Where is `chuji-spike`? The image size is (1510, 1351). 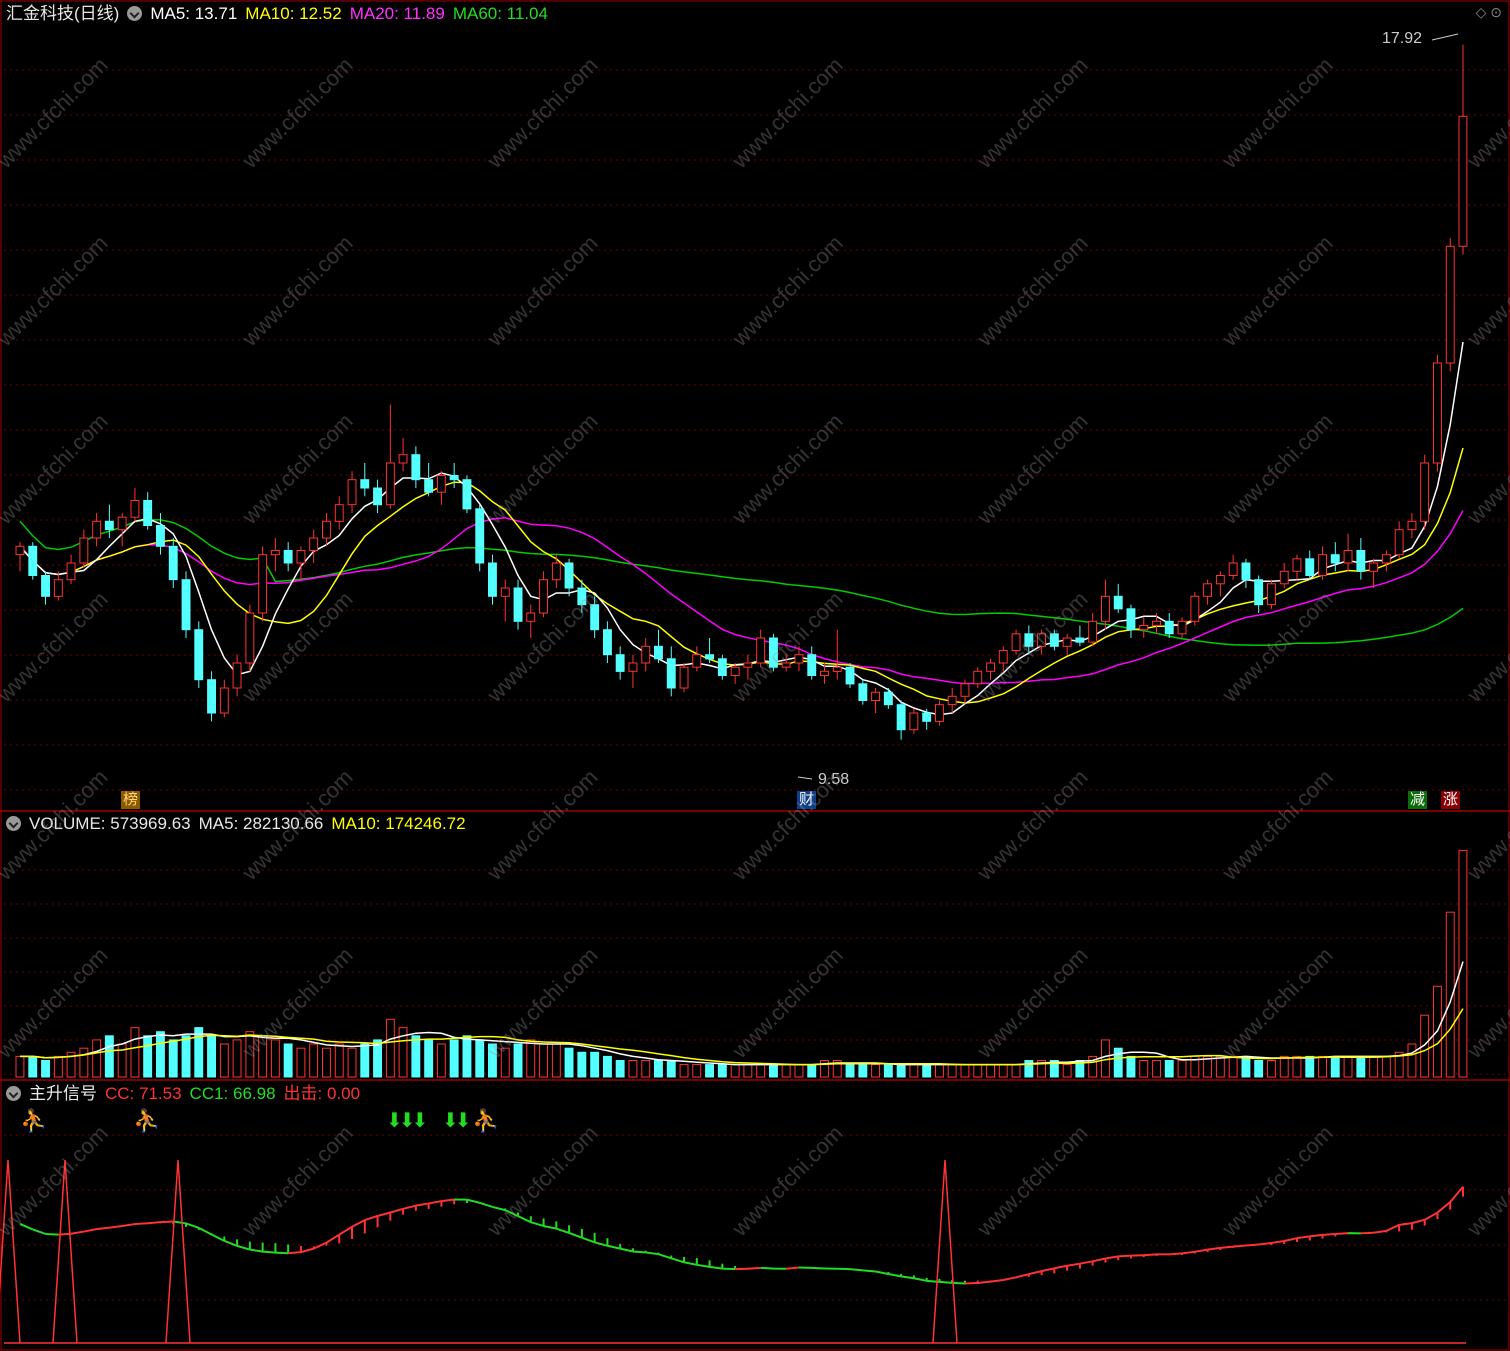
chuji-spike is located at coordinates (945, 1251).